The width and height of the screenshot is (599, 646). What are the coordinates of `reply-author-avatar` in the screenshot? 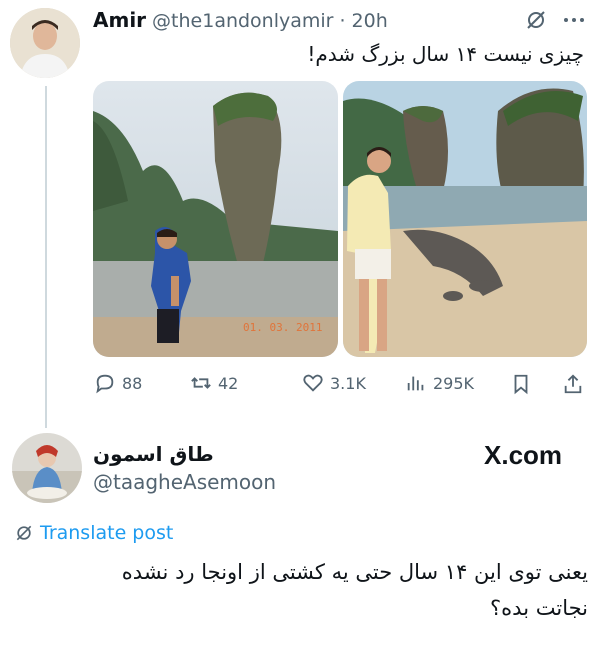 It's located at (47, 468).